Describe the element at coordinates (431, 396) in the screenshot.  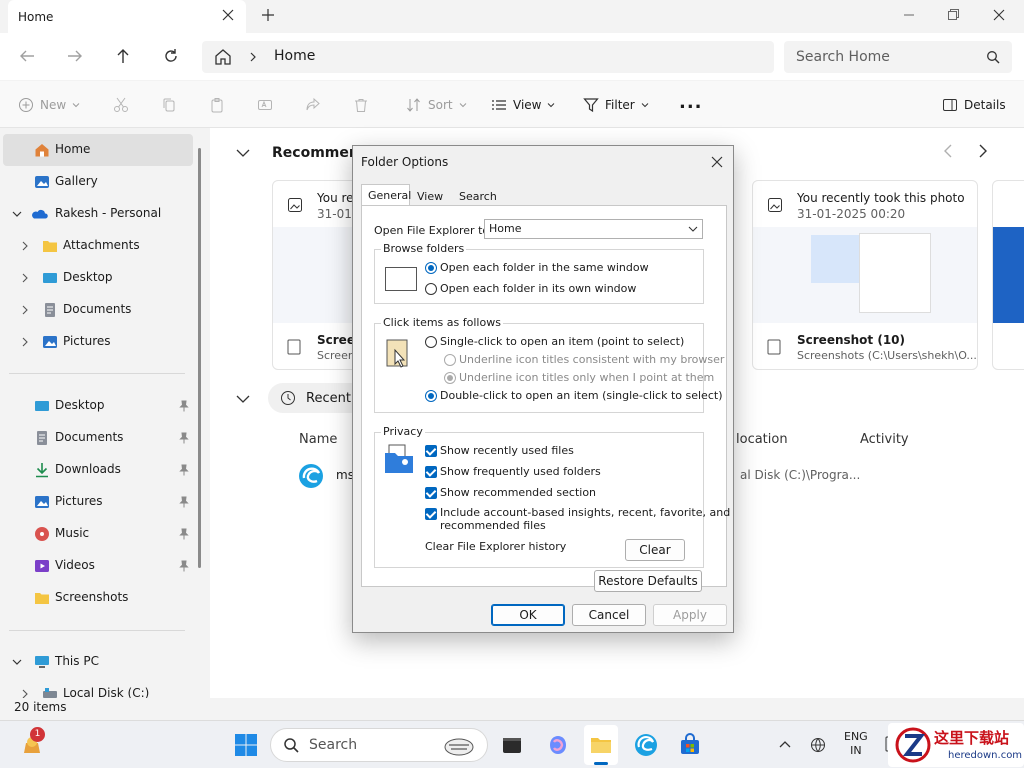
I see `radio-double-click` at that location.